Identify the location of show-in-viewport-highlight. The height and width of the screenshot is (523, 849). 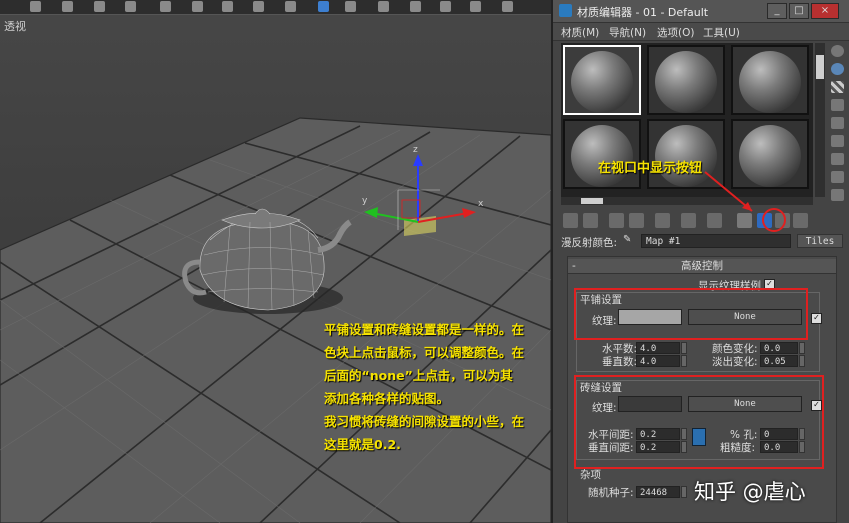
(774, 220).